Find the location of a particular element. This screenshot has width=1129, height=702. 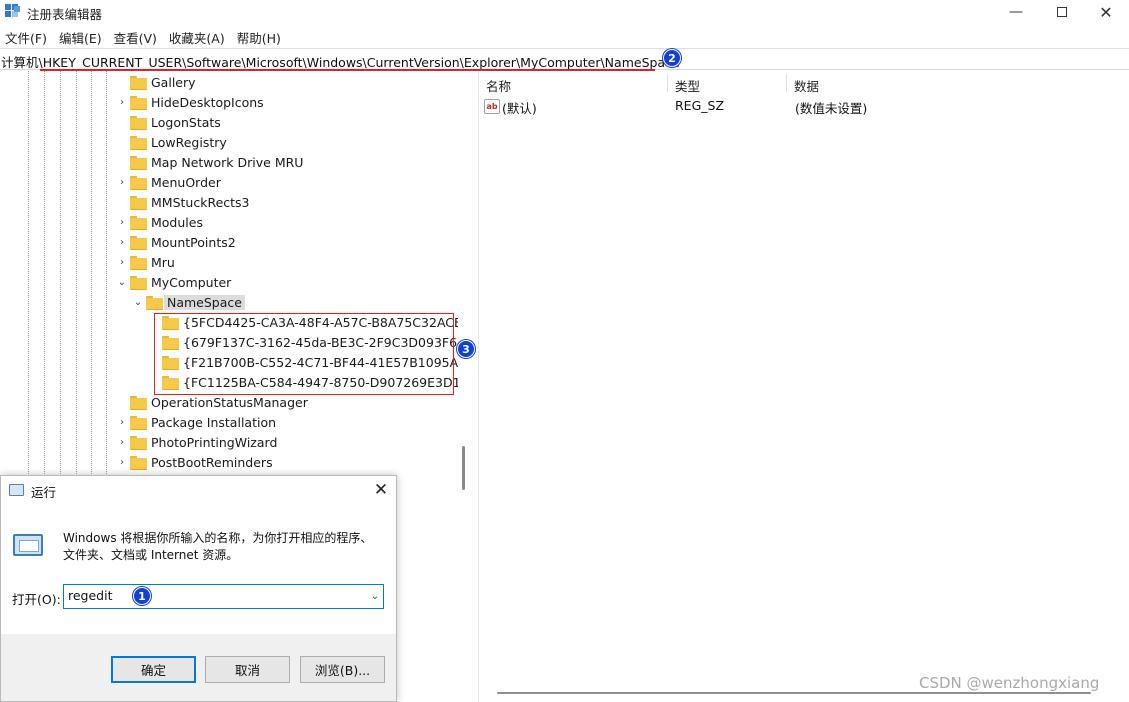

run-icon is located at coordinates (16, 490).